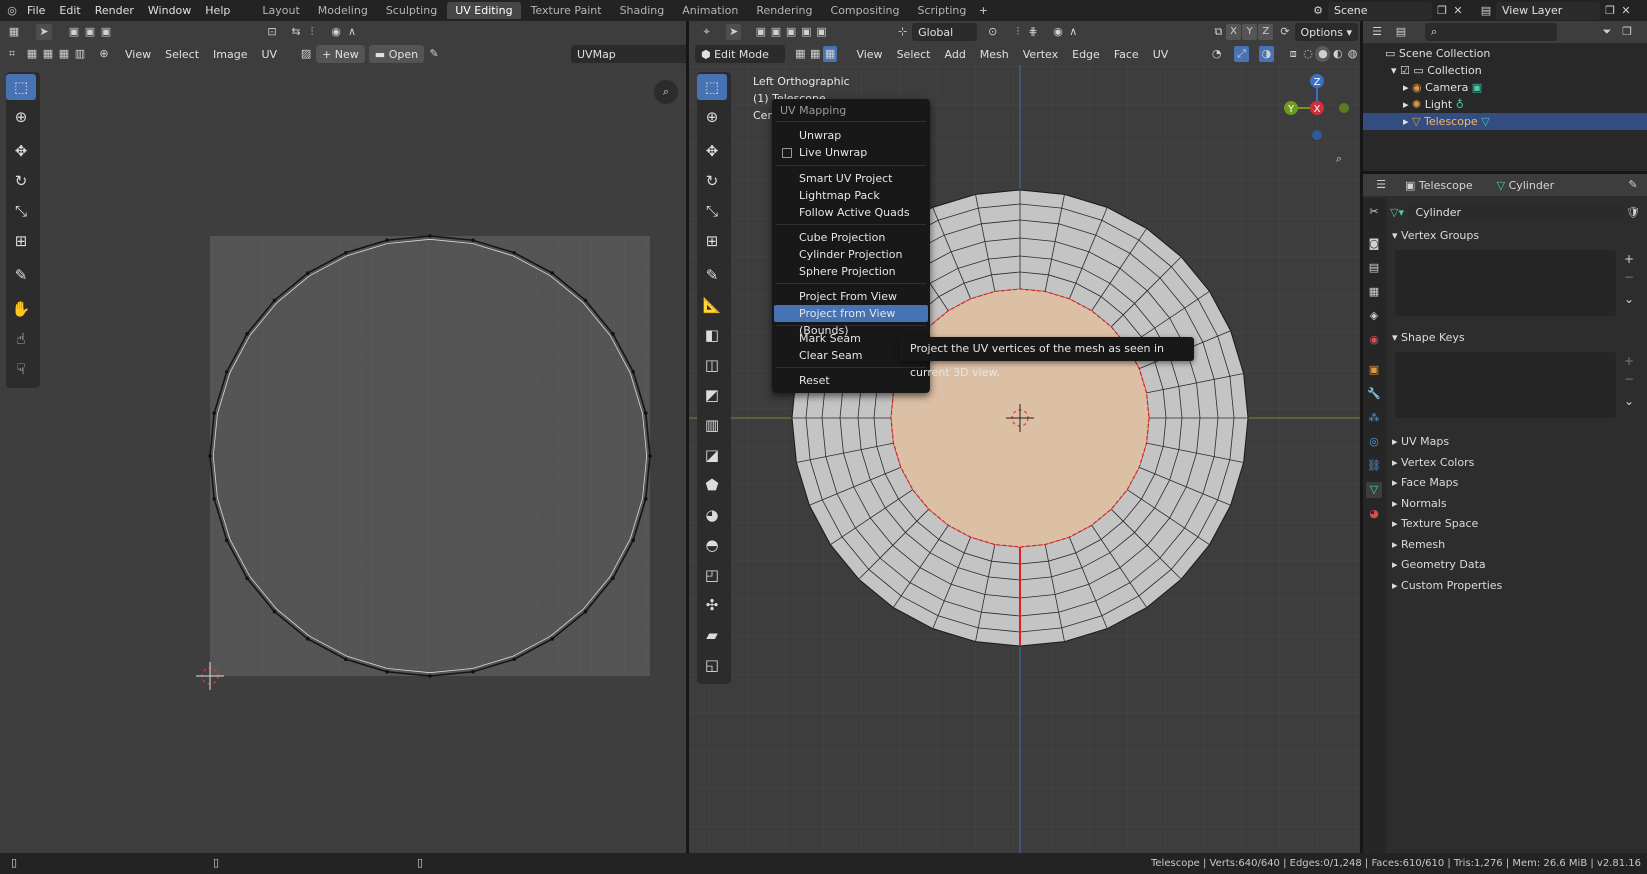  Describe the element at coordinates (306, 54) in the screenshot. I see `image-browse-icon: ▨` at that location.